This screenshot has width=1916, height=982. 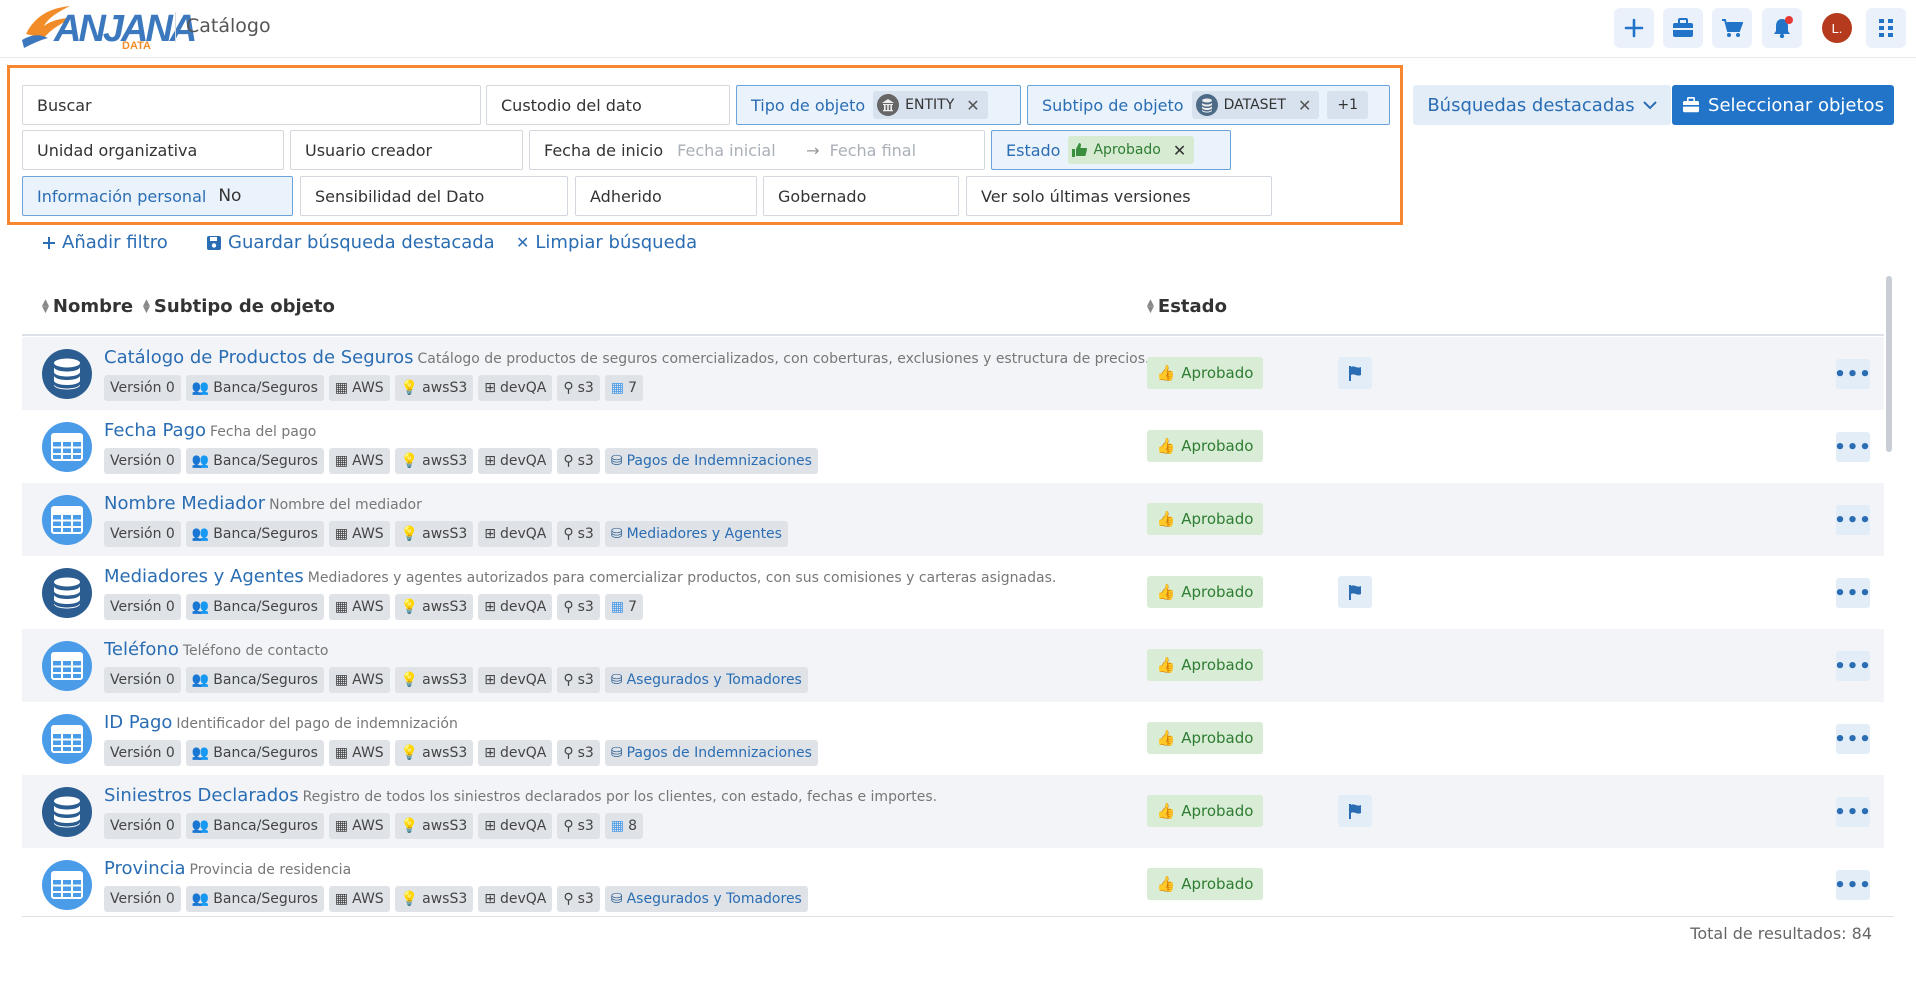 I want to click on row-title: Teléfono, so click(x=141, y=649).